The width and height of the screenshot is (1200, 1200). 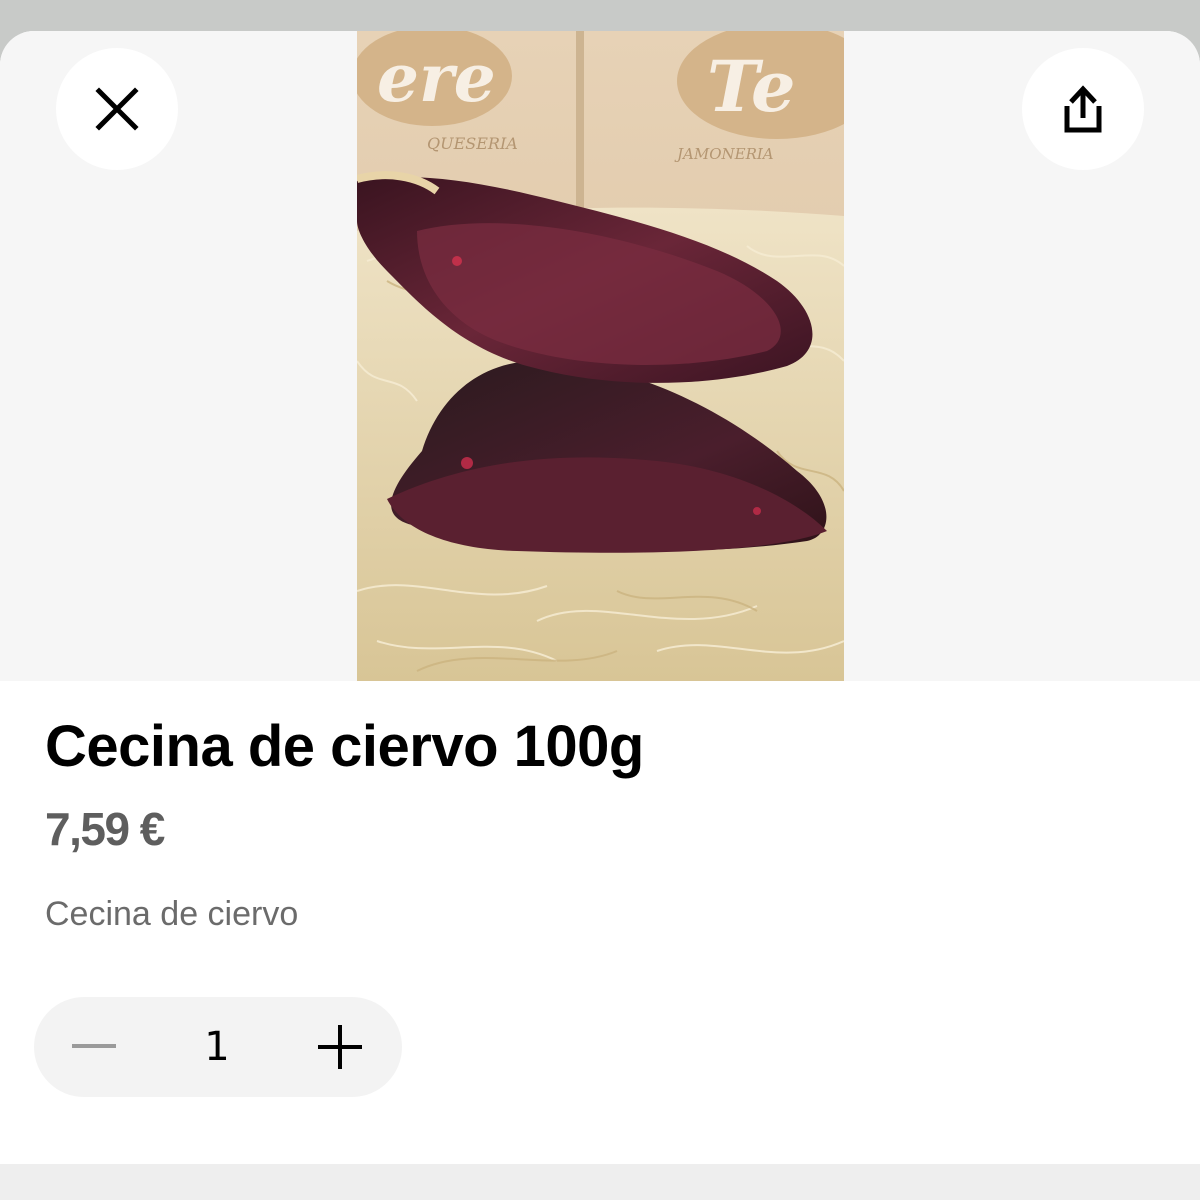 I want to click on close-icon, so click(x=117, y=109).